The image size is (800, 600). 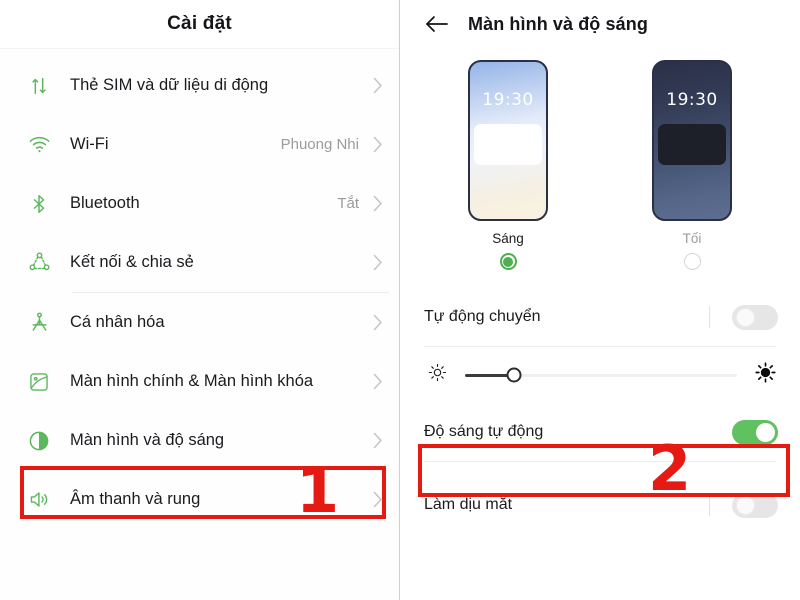 I want to click on sidebar-item-display-brightness: Màn hình và độ sáng, so click(x=199, y=440).